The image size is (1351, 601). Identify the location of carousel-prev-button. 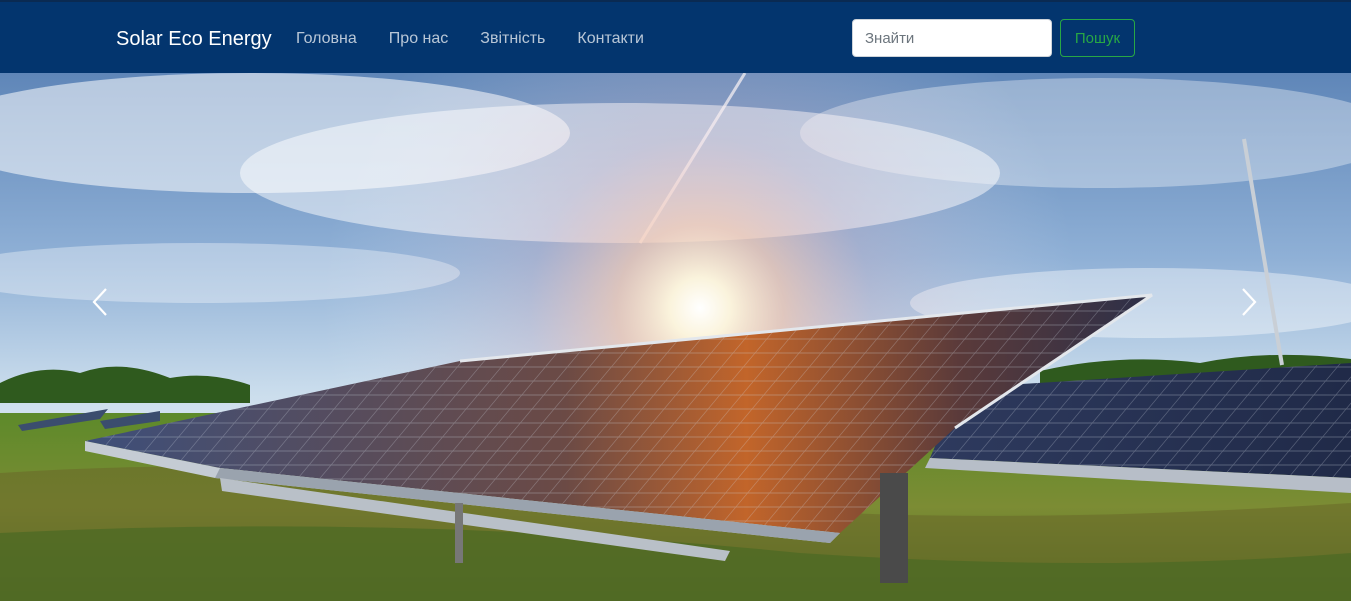
(100, 337).